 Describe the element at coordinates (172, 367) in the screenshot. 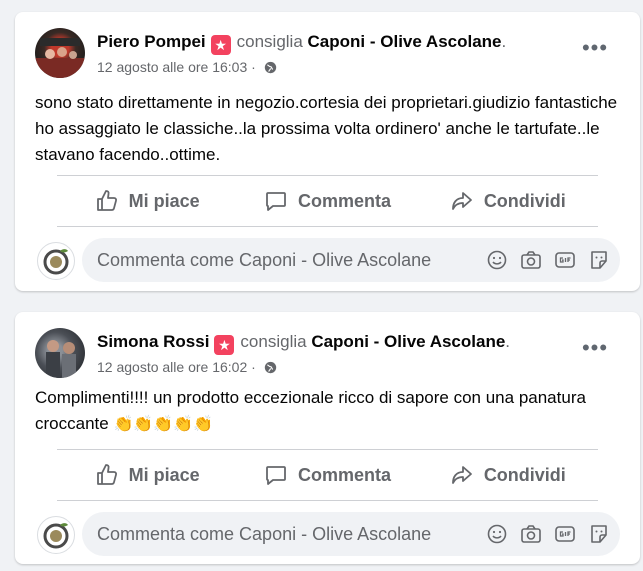

I see `post-timestamp: 12 agosto alle ore 16:02` at that location.